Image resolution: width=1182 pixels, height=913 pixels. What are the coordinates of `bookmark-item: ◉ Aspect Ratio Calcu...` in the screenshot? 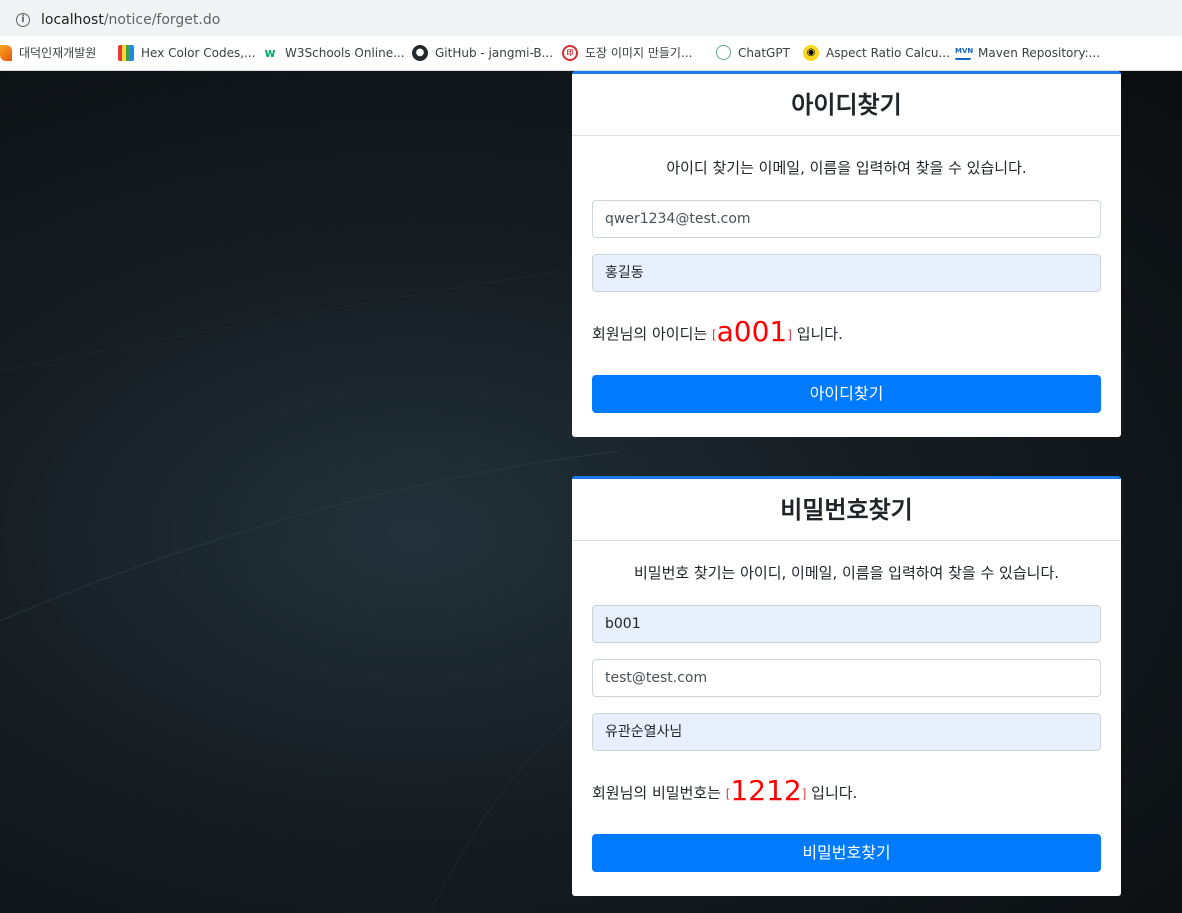 It's located at (876, 53).